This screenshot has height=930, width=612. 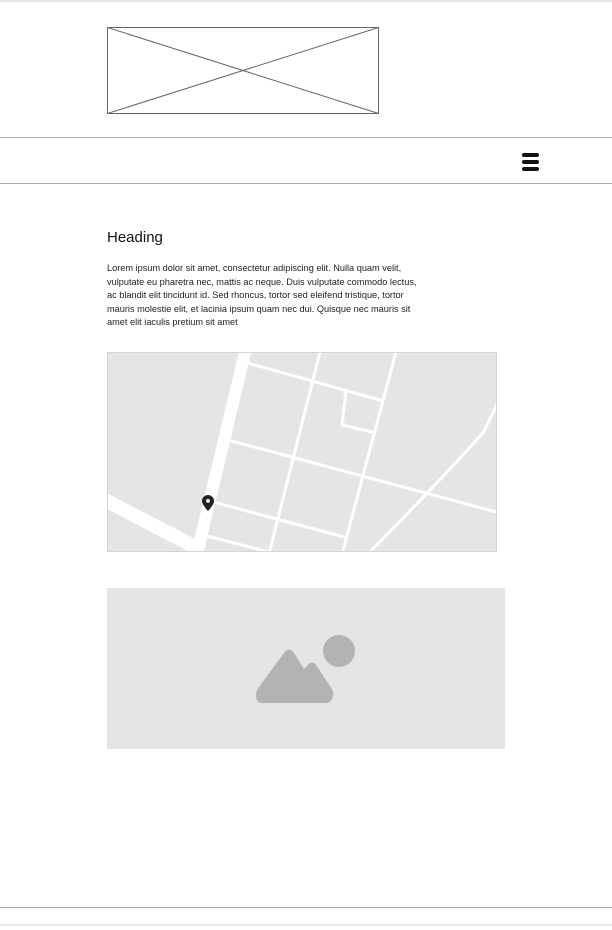 I want to click on navbar, so click(x=306, y=160).